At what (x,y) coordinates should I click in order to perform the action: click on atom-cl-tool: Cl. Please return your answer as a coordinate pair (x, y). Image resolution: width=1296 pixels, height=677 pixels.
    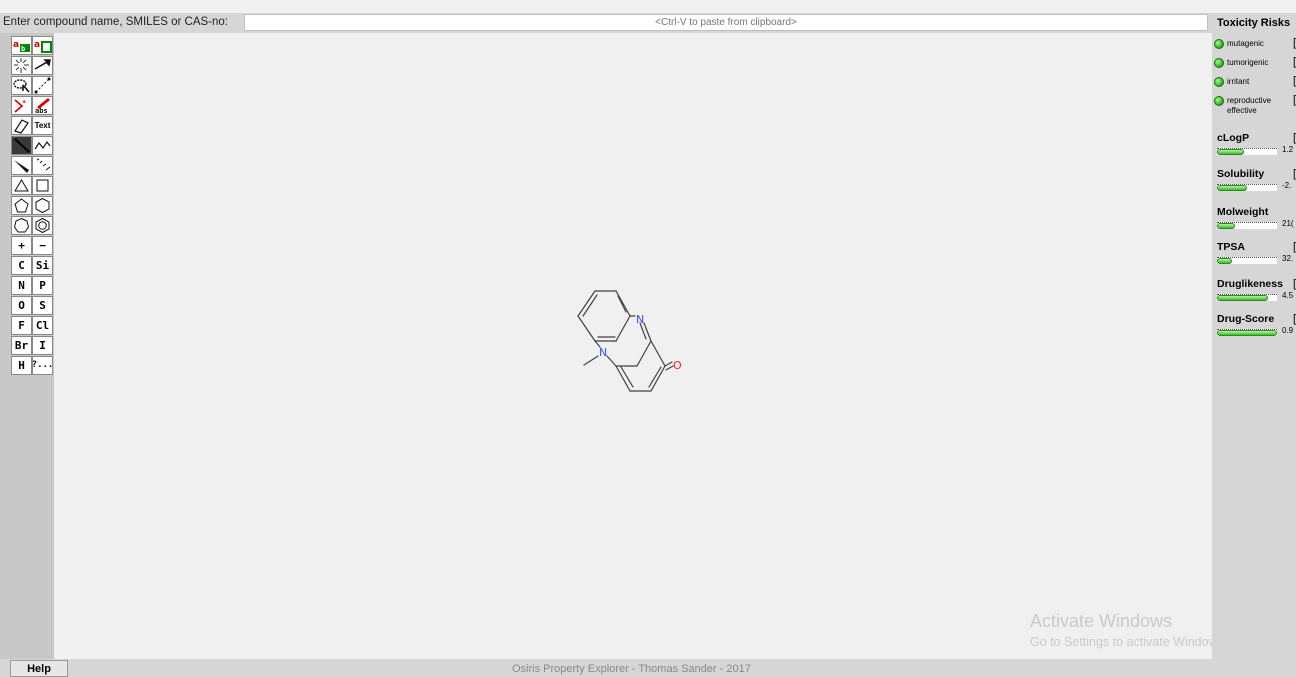
    Looking at the image, I should click on (42, 325).